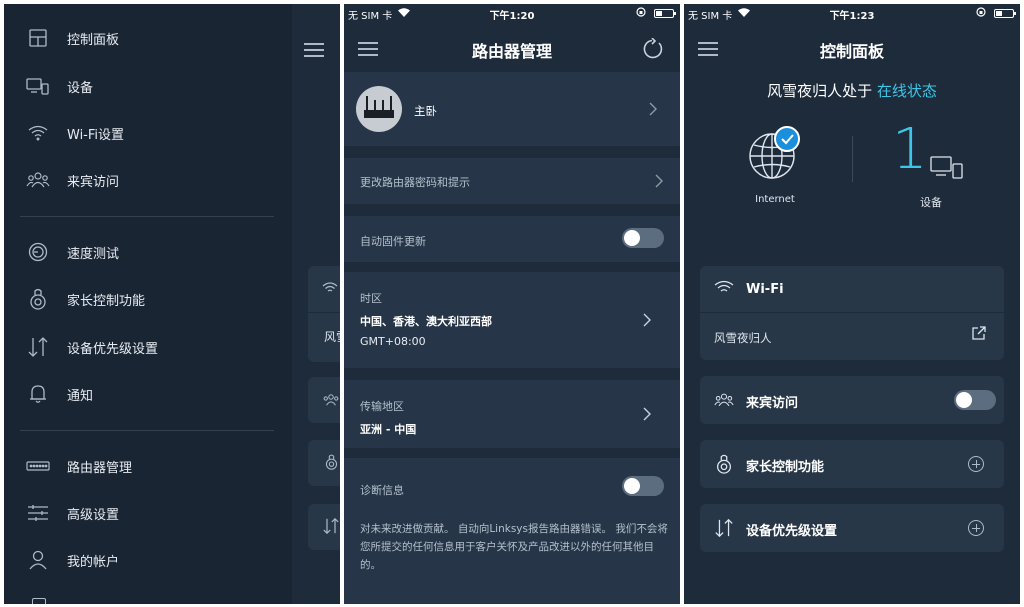 The image size is (1024, 607). I want to click on online-check-icon, so click(787, 139).